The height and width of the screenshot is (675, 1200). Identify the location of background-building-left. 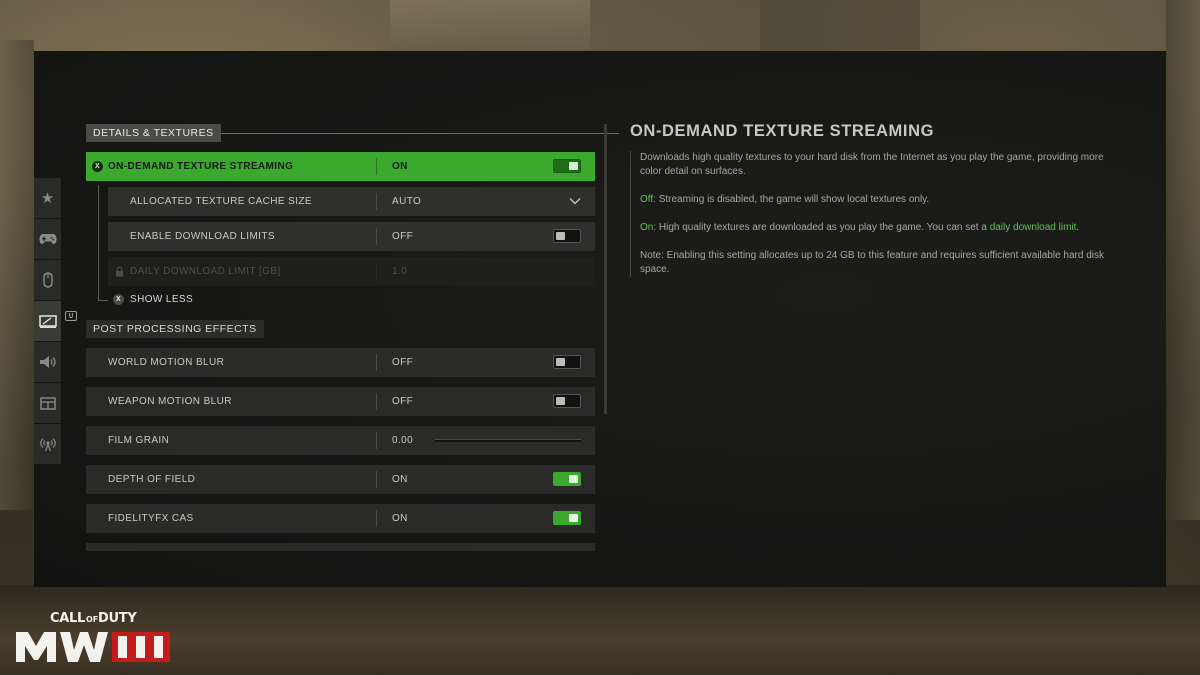
(17, 275).